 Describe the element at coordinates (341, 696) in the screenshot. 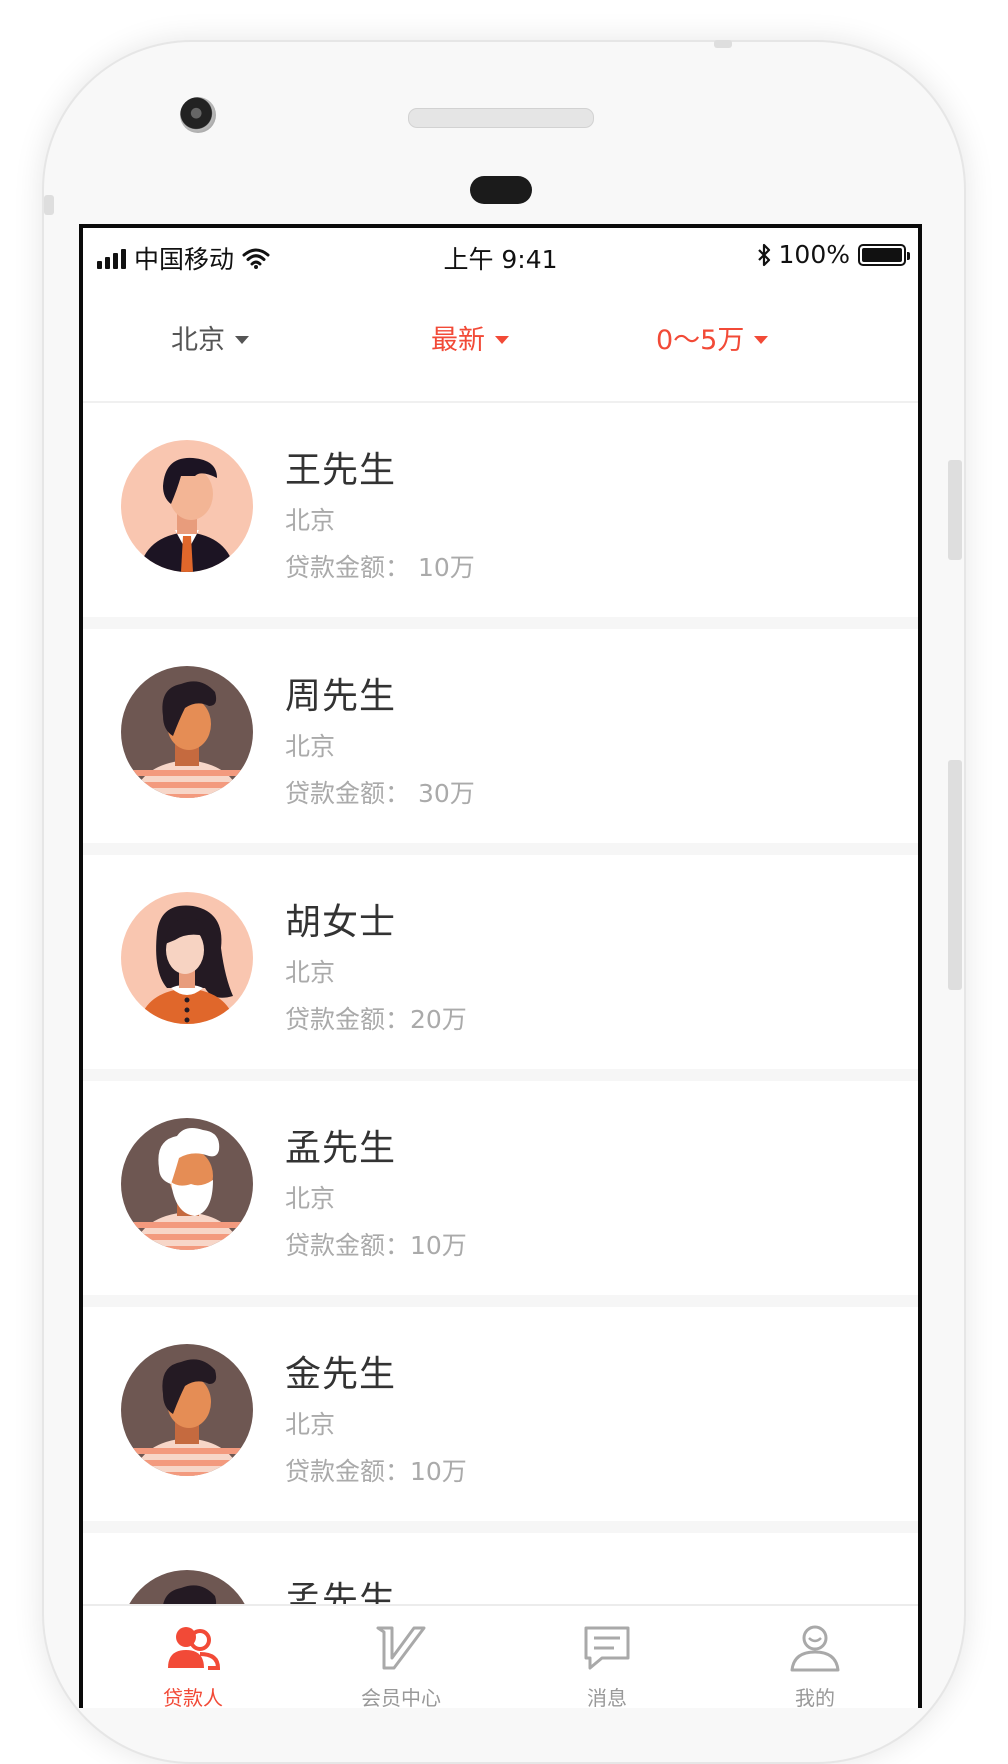

I see `borrower-name: 周先生` at that location.